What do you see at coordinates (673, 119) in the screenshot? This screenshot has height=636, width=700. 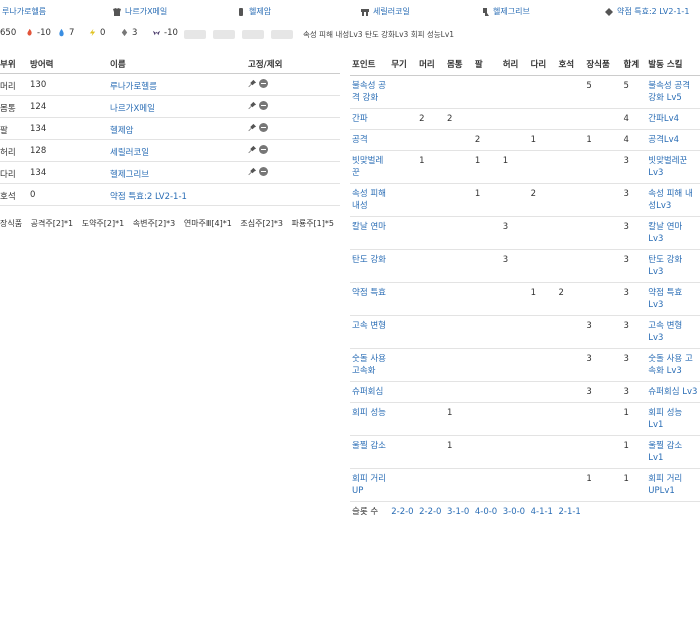 I see `active-skill-link: 간파Lv4` at bounding box center [673, 119].